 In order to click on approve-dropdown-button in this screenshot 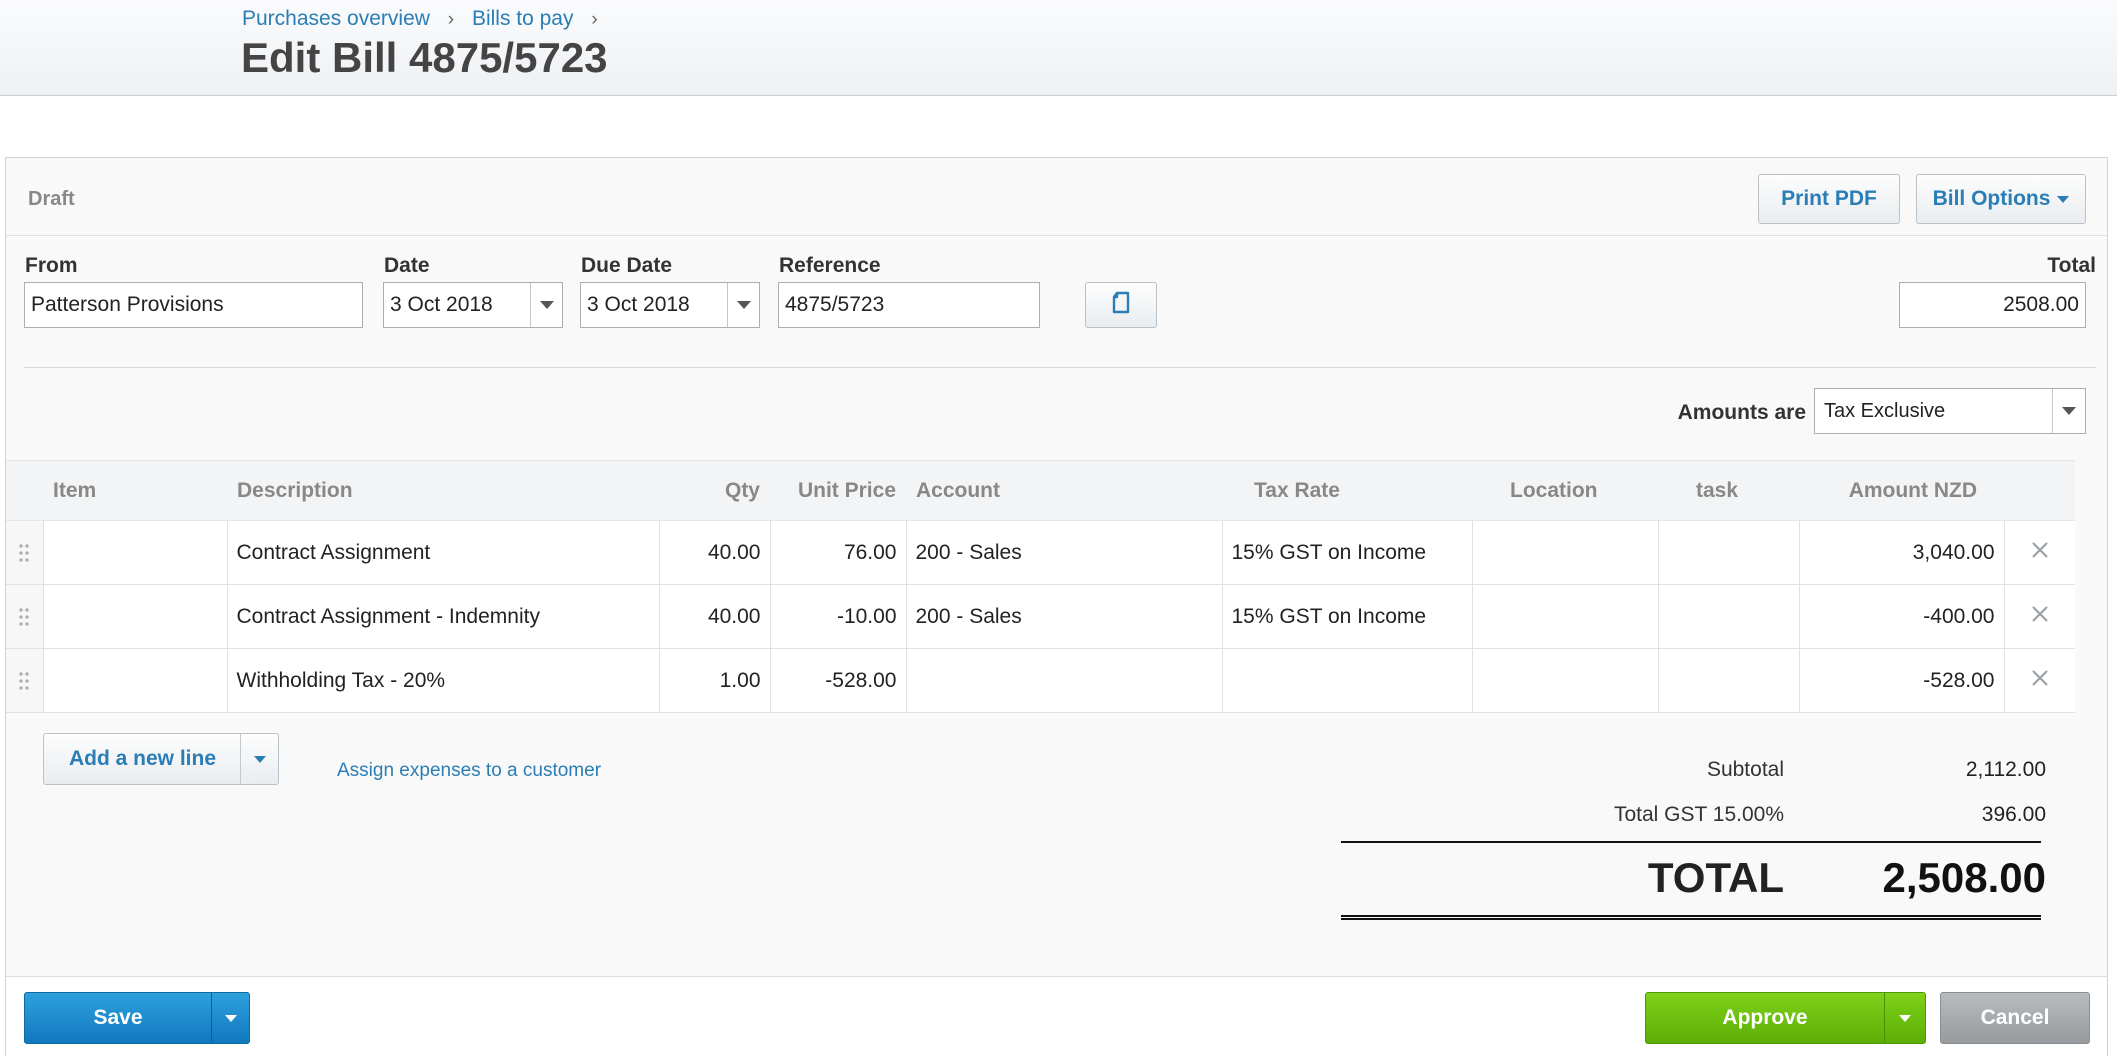, I will do `click(1904, 1018)`.